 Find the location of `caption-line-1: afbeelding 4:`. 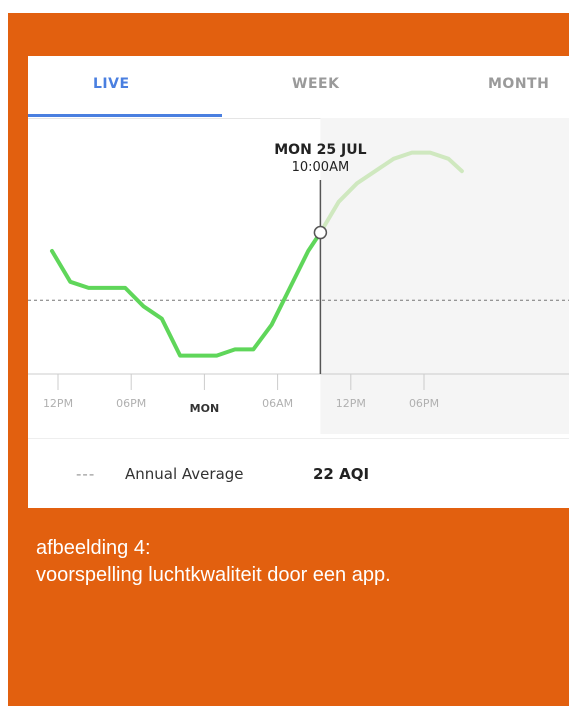

caption-line-1: afbeelding 4: is located at coordinates (93, 548).